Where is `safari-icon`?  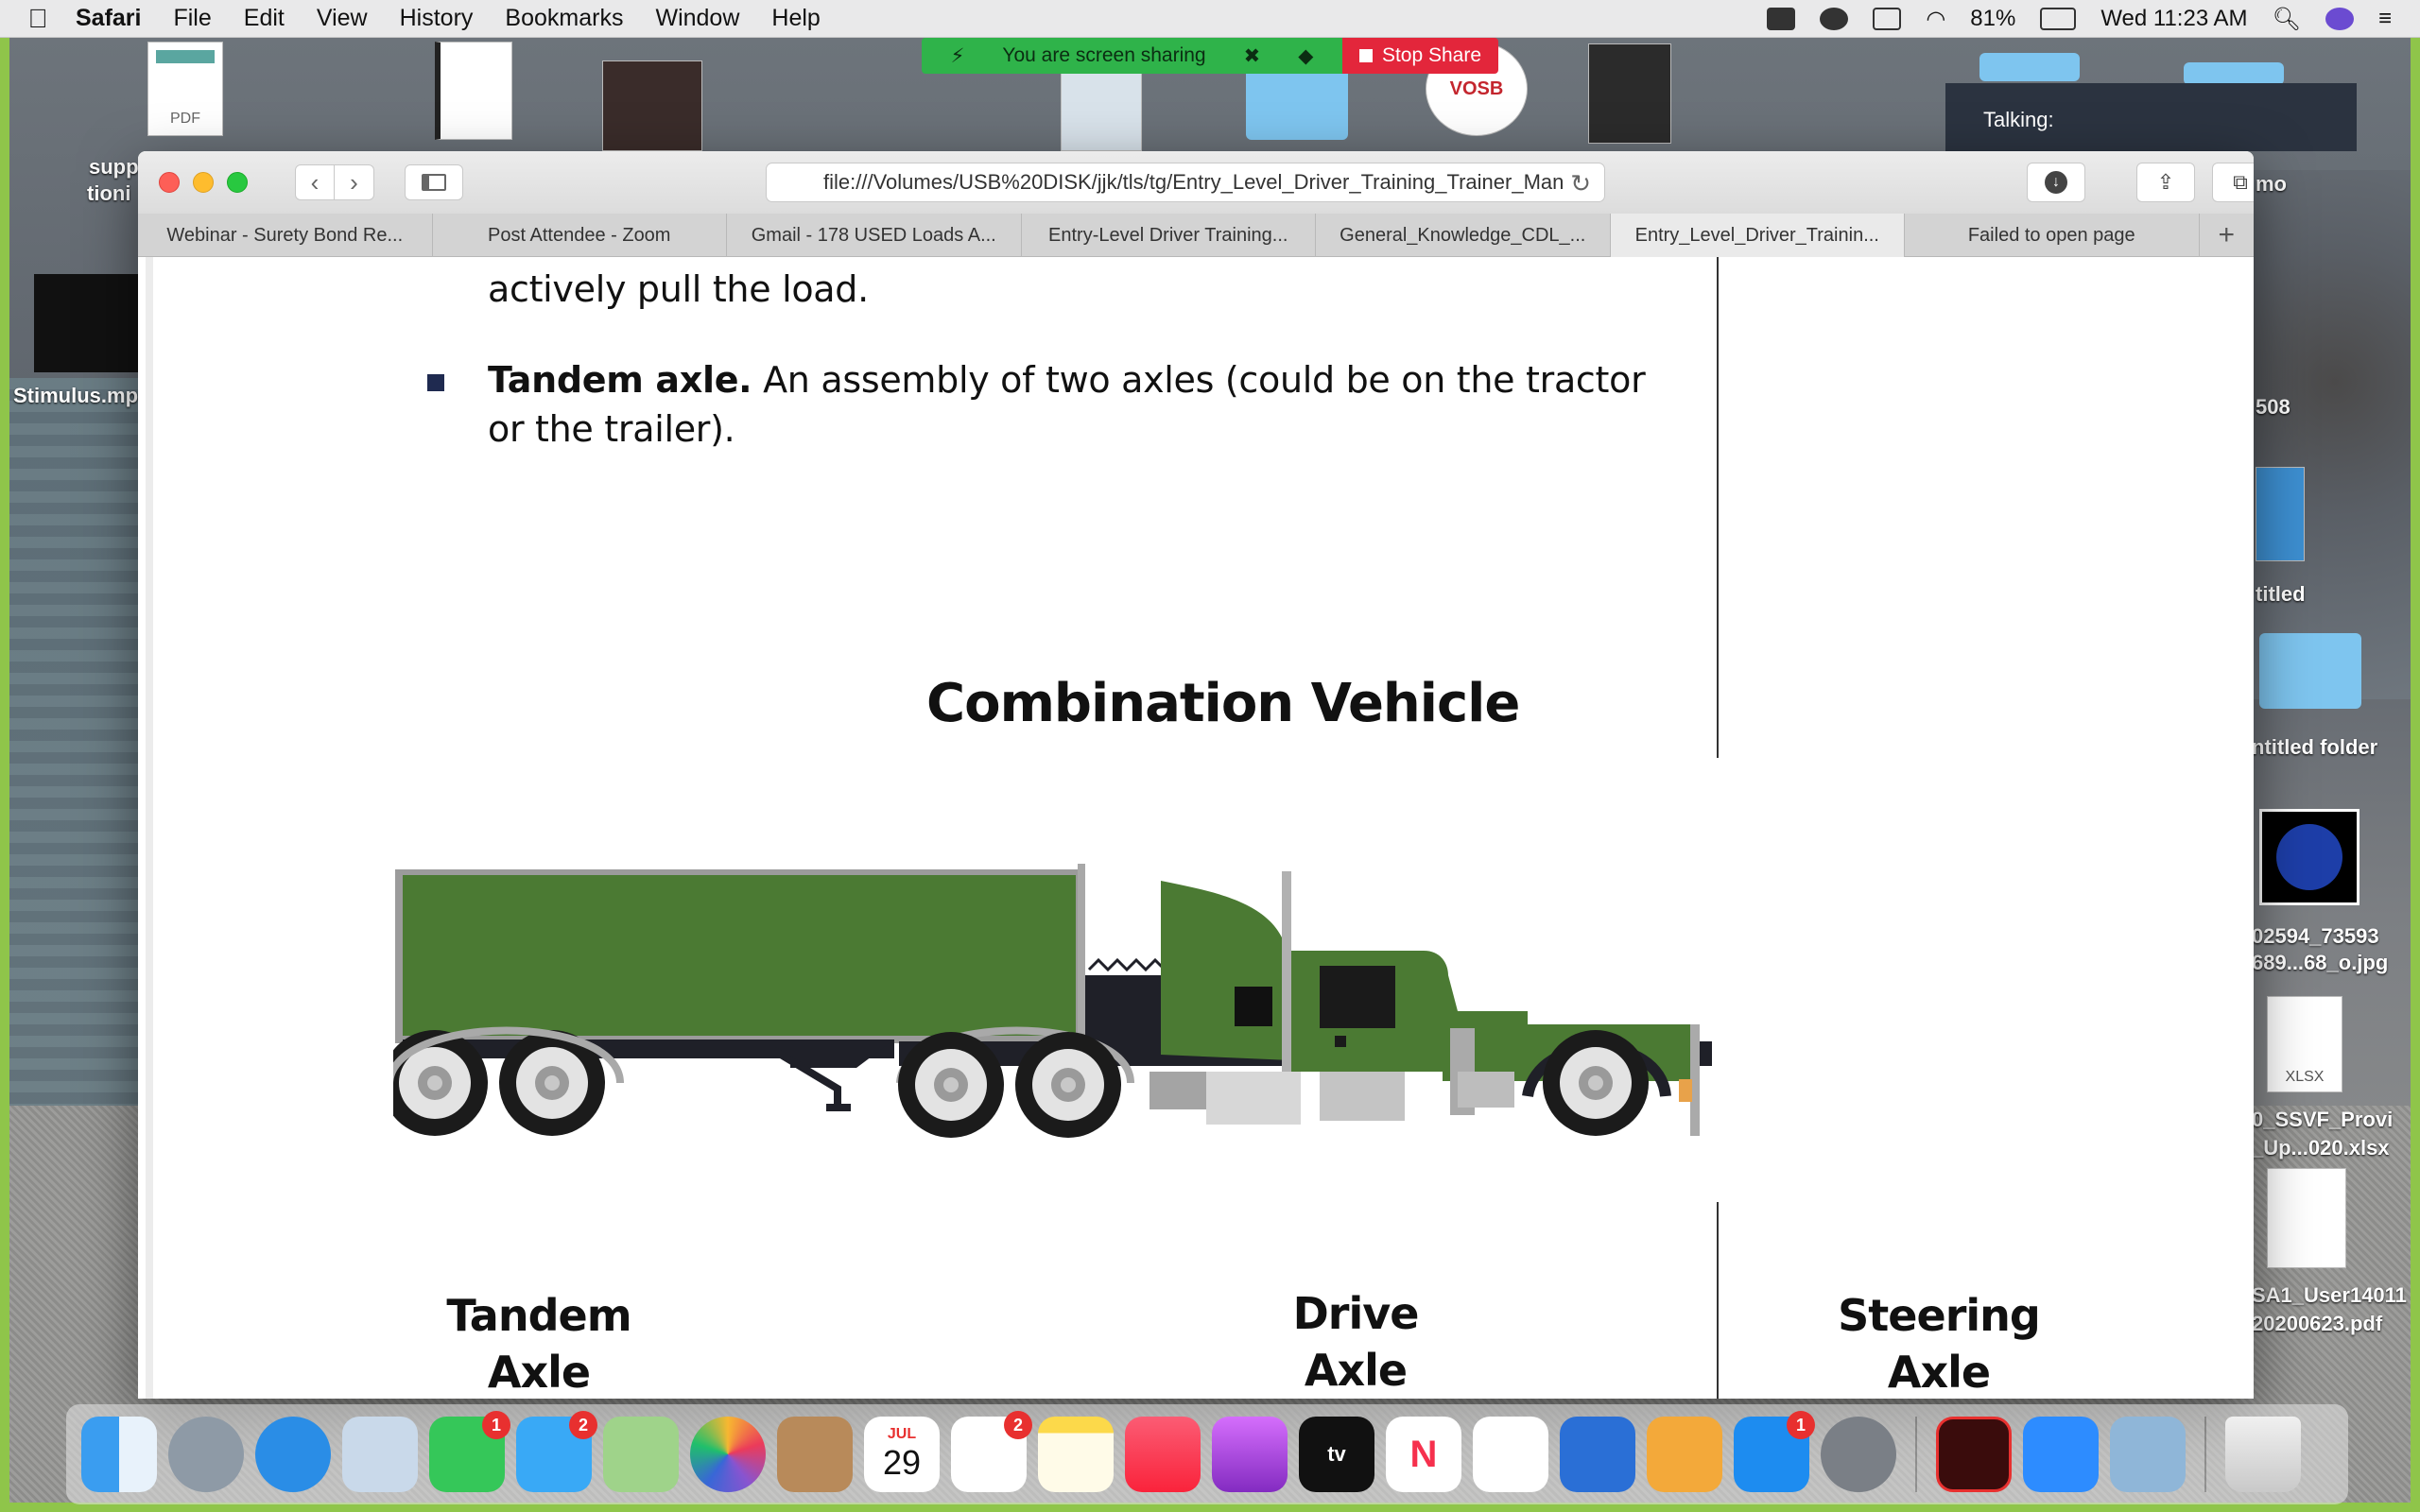
safari-icon is located at coordinates (293, 1454).